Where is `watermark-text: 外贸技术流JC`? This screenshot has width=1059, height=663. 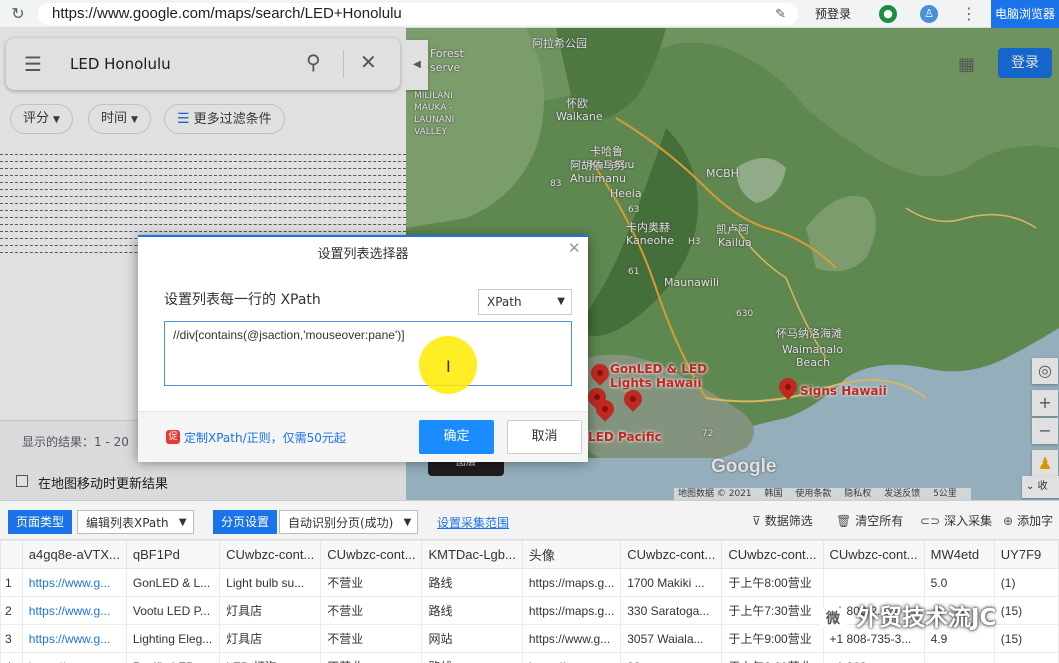 watermark-text: 外贸技术流JC is located at coordinates (926, 618).